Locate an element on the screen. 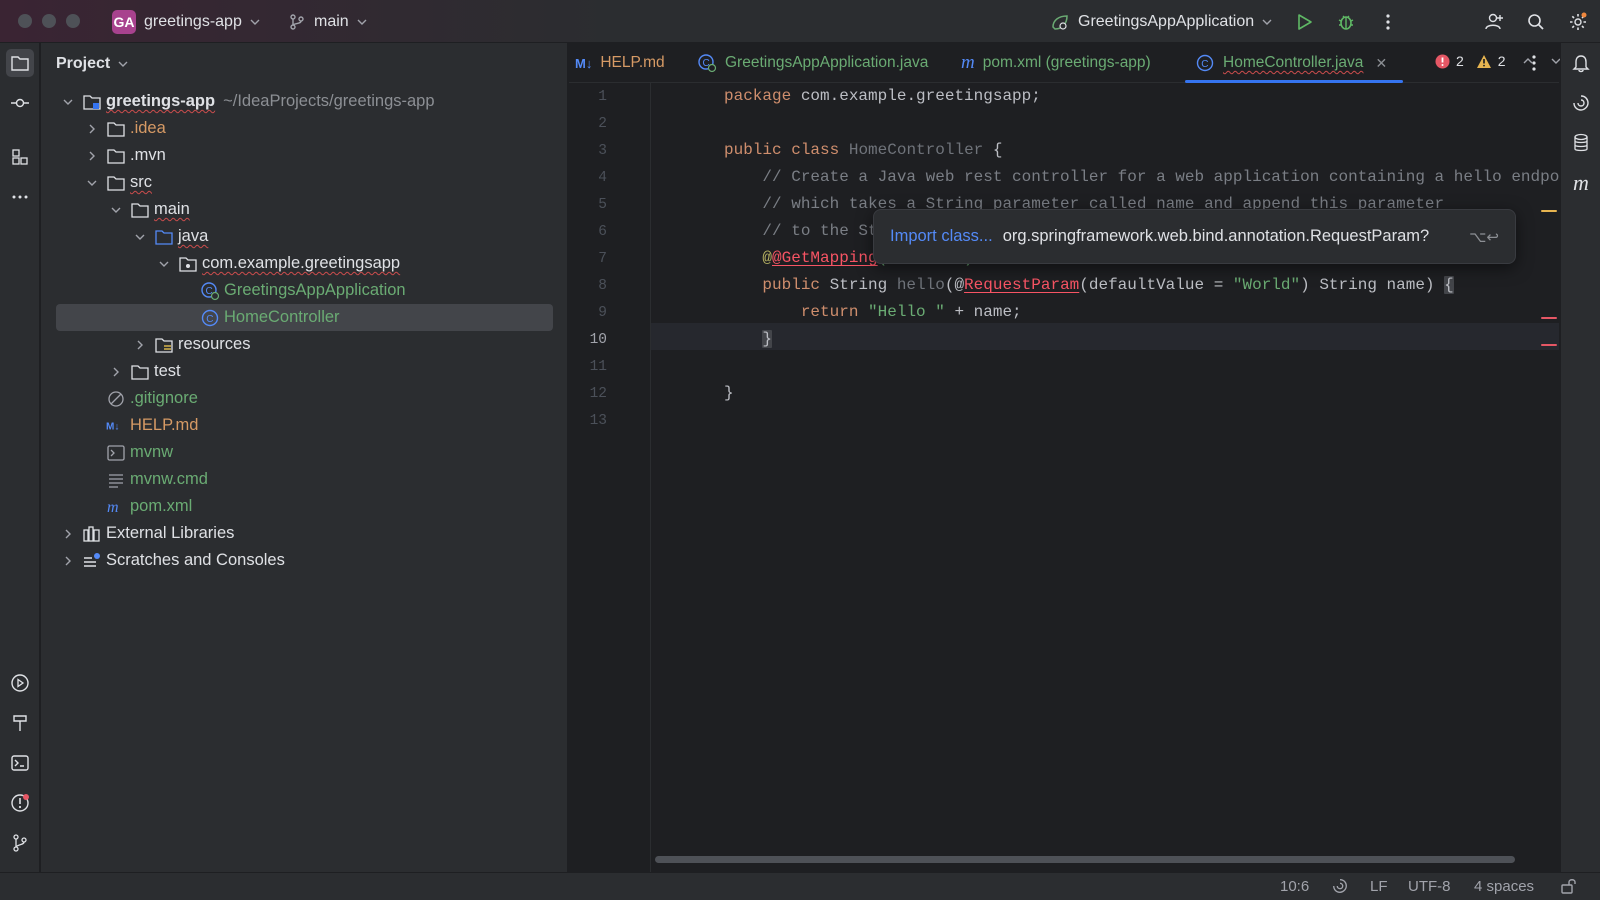 Image resolution: width=1600 pixels, height=900 pixels. horizontal-scrollbar is located at coordinates (1089, 859).